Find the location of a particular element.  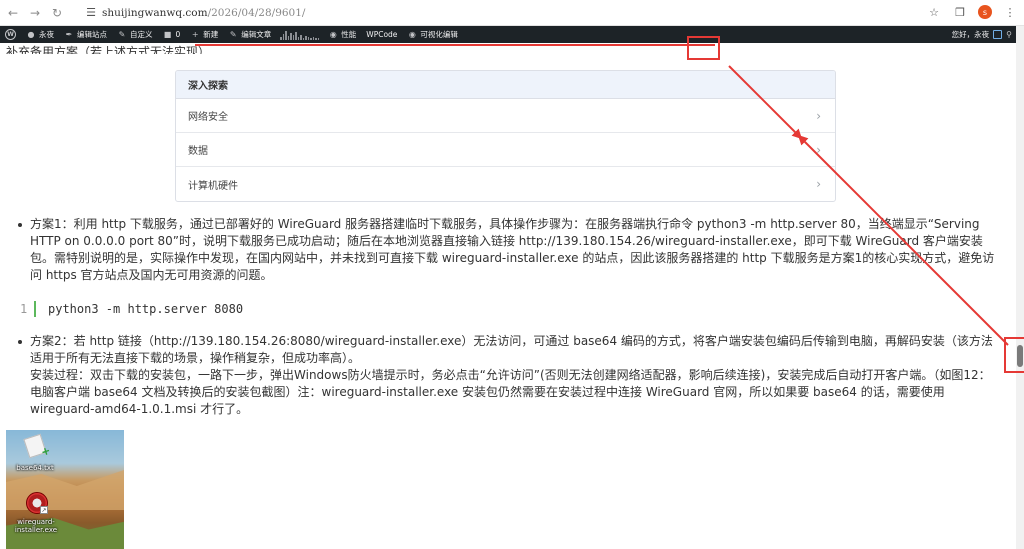

code-line-number: 1 is located at coordinates (24, 309).